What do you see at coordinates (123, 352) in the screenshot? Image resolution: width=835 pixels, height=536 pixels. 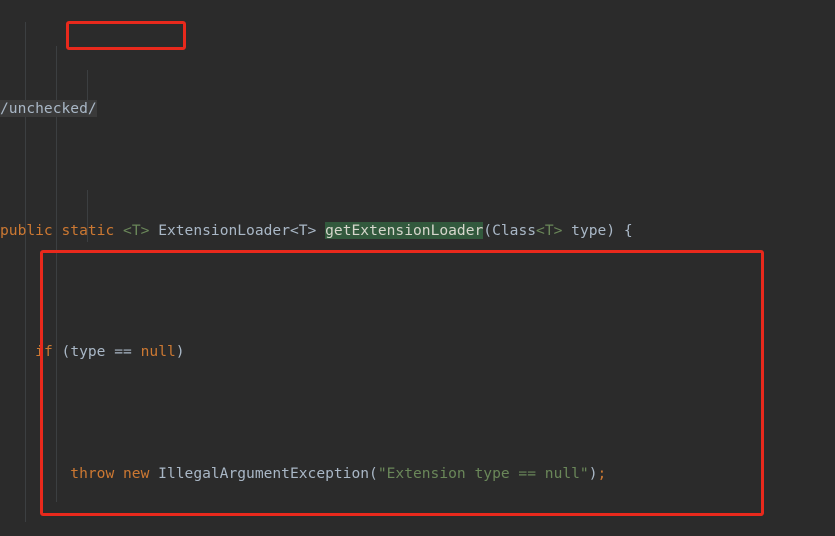 I see `token-operator-eq: ==` at bounding box center [123, 352].